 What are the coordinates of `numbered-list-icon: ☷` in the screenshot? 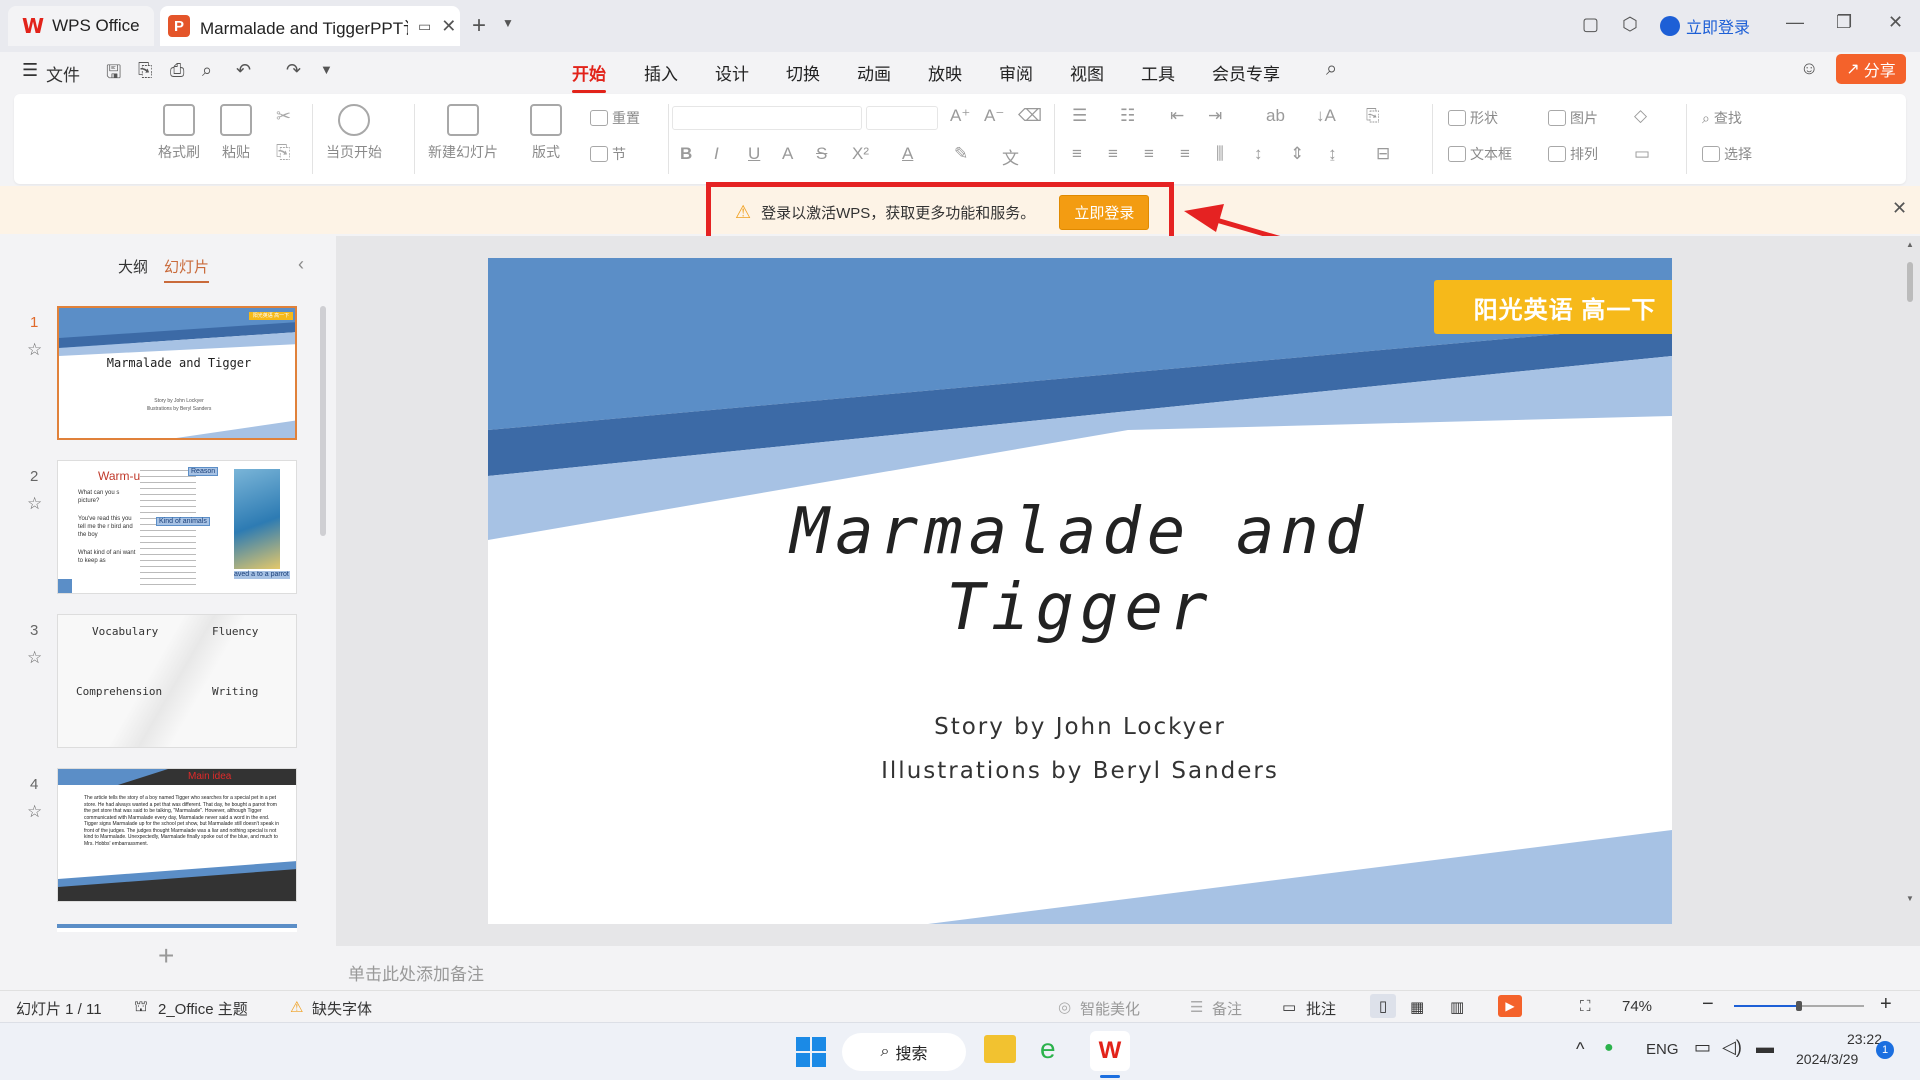 It's located at (1127, 116).